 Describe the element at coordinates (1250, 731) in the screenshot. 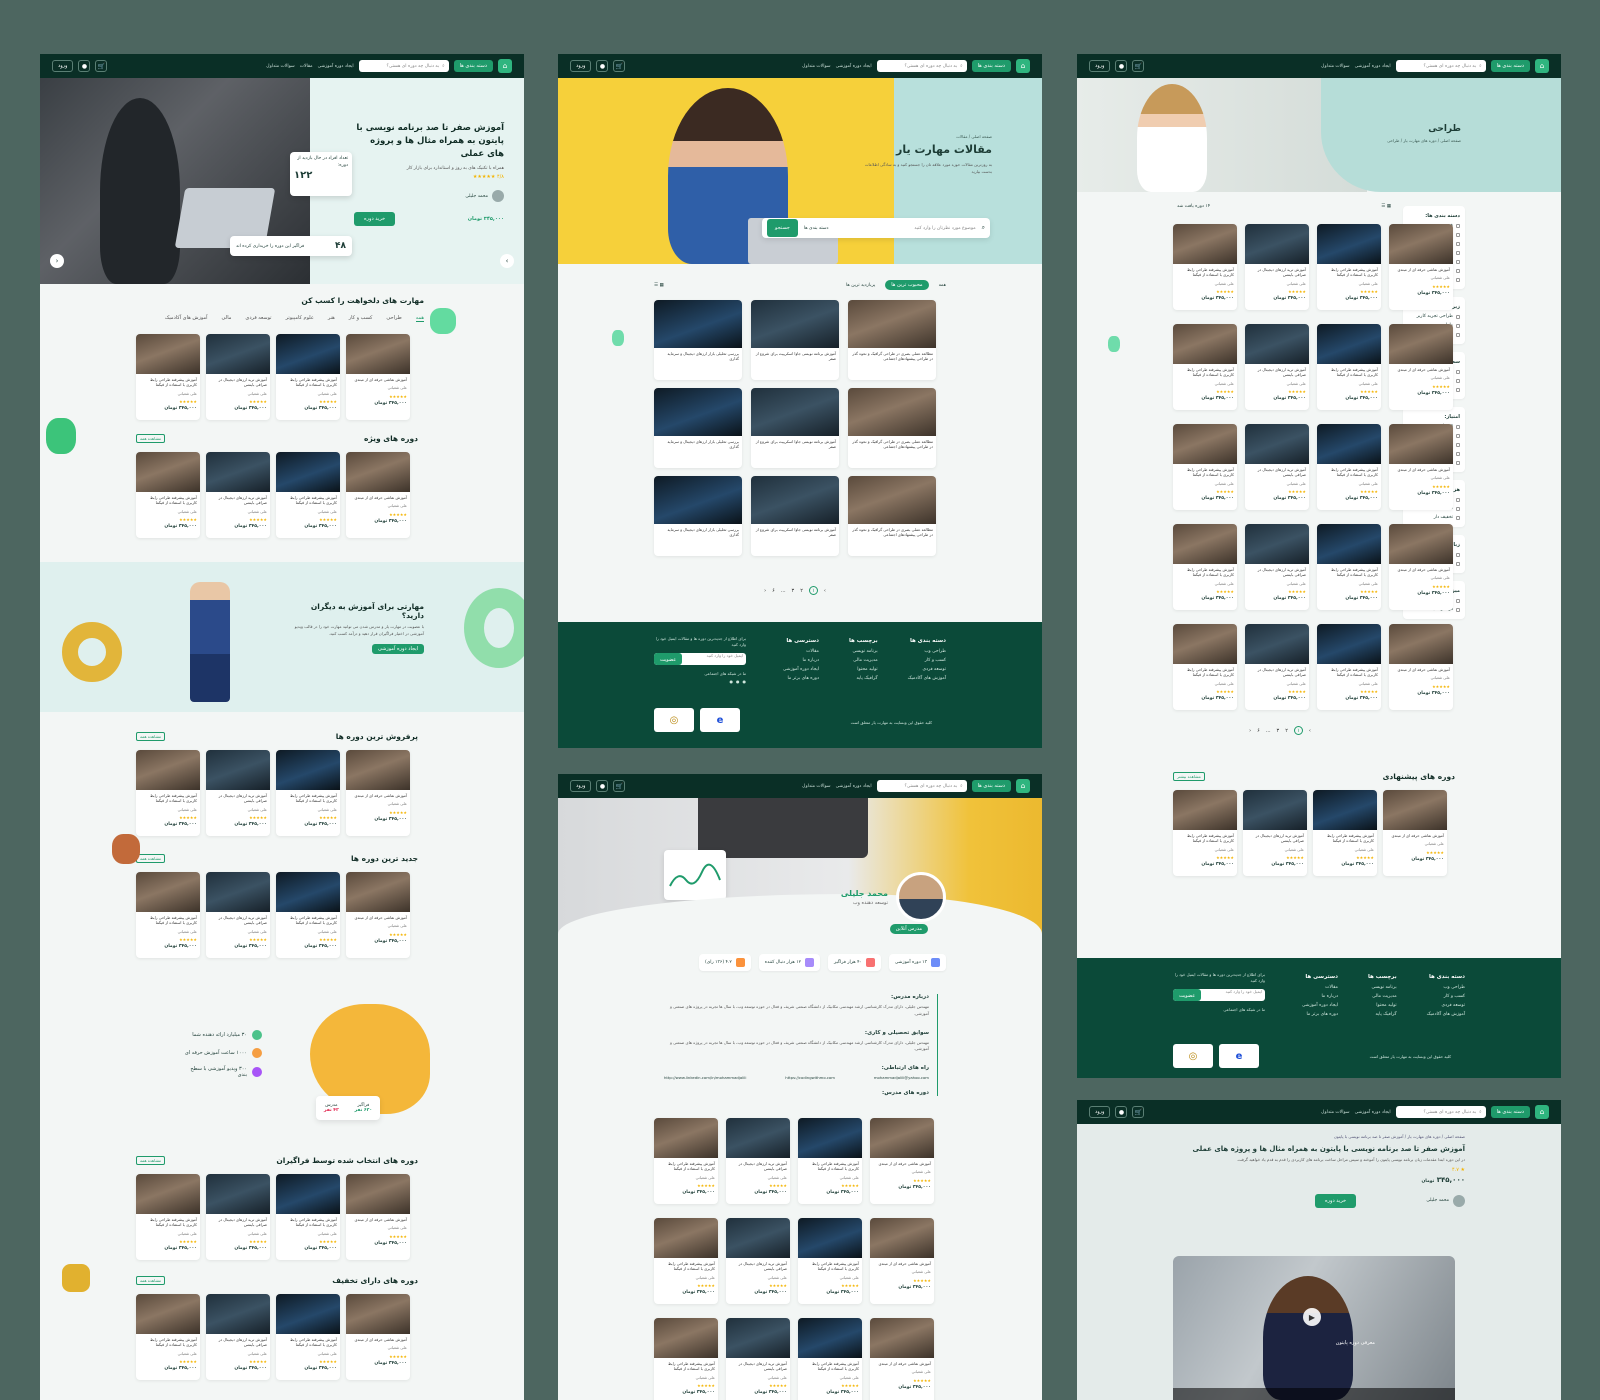

I see `prev-page-button: ‹` at that location.